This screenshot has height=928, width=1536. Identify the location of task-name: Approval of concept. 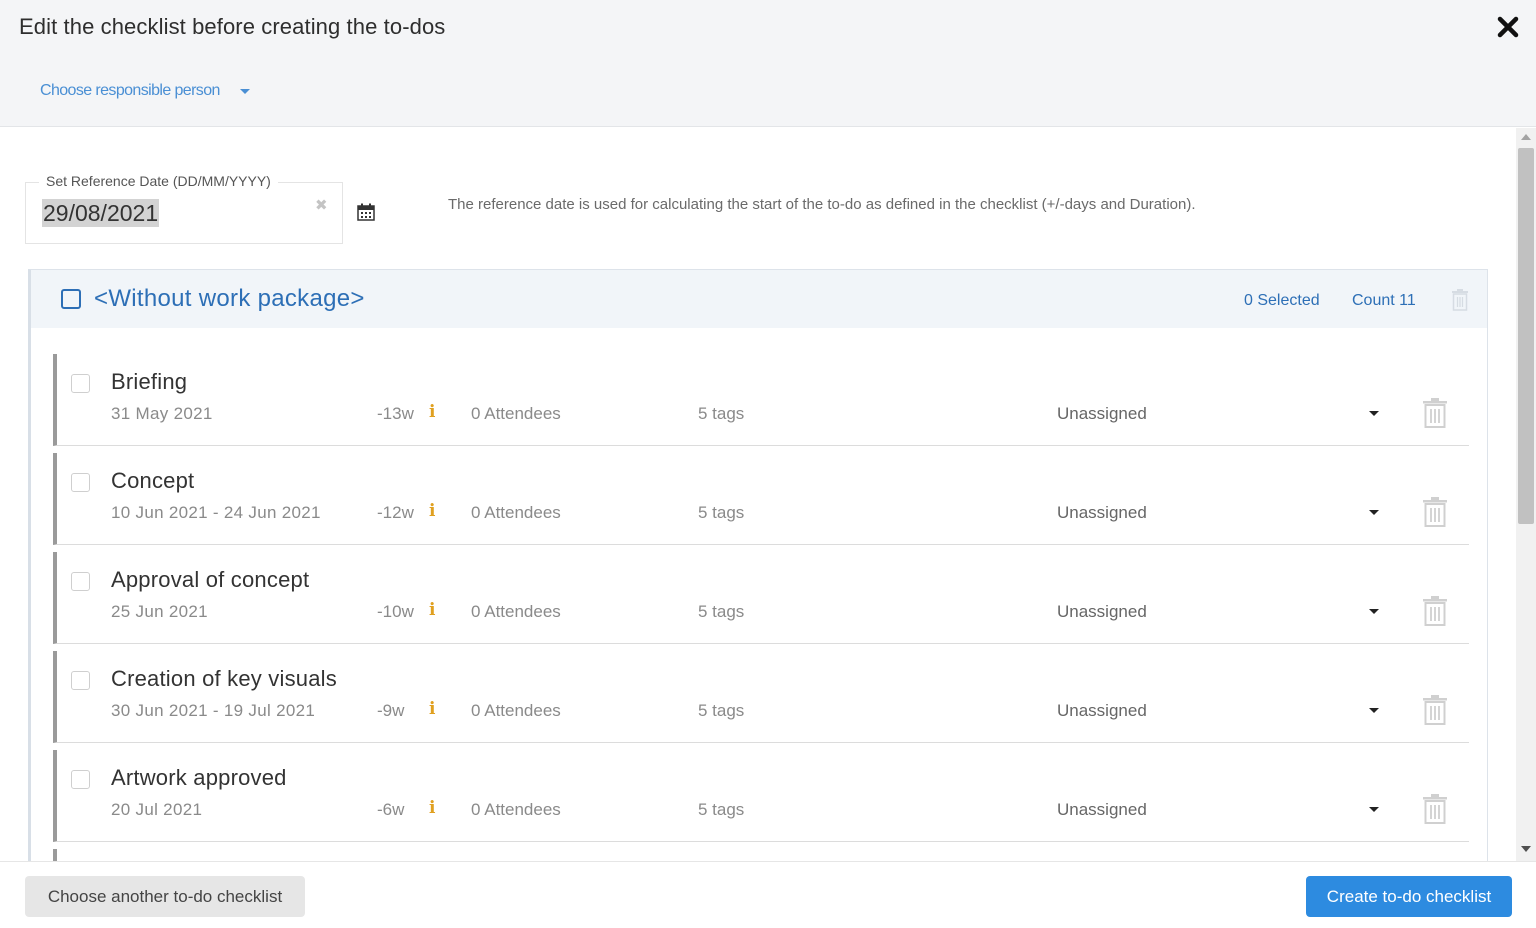
(210, 579).